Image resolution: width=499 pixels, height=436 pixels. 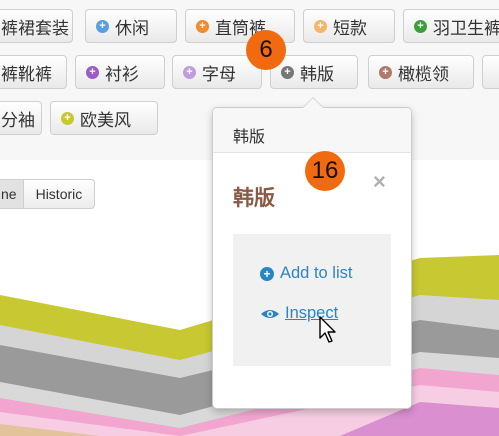 I want to click on view-toggle: ne Historic, so click(x=48, y=194).